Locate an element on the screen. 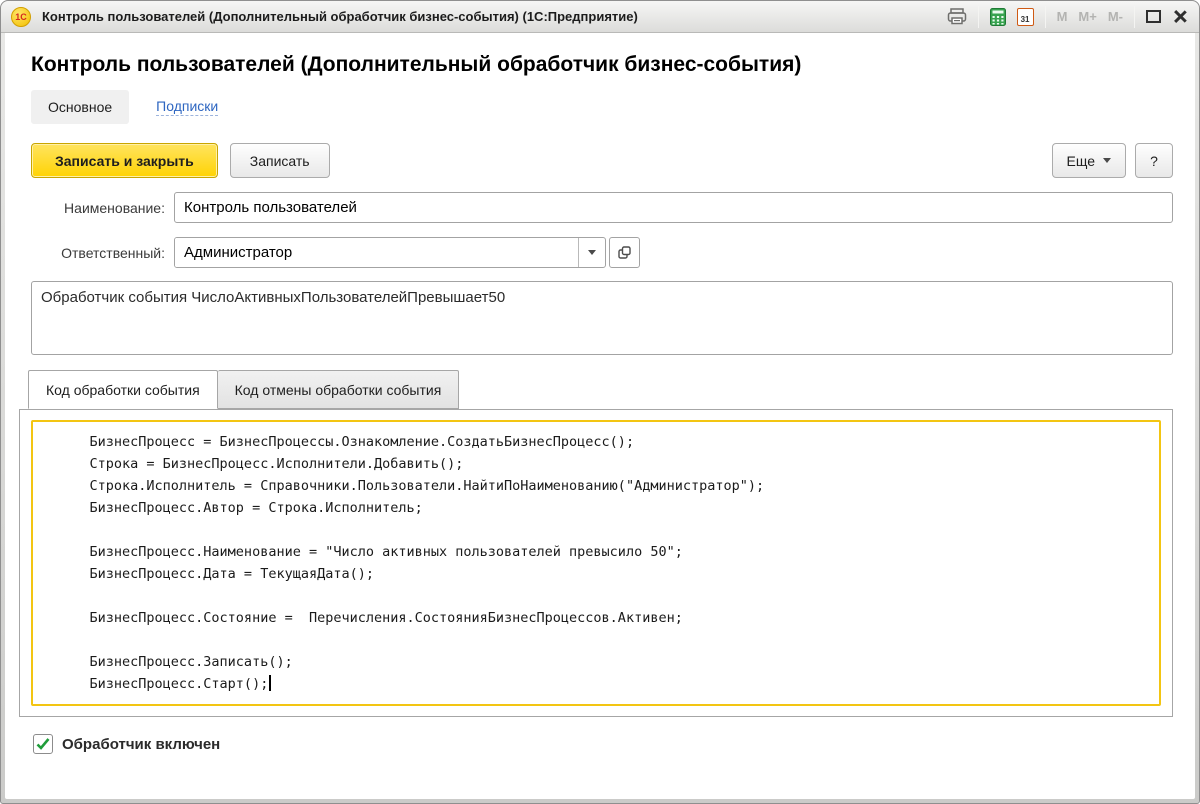  code-line: БизнесПроцесс.Записать(); is located at coordinates (175, 662).